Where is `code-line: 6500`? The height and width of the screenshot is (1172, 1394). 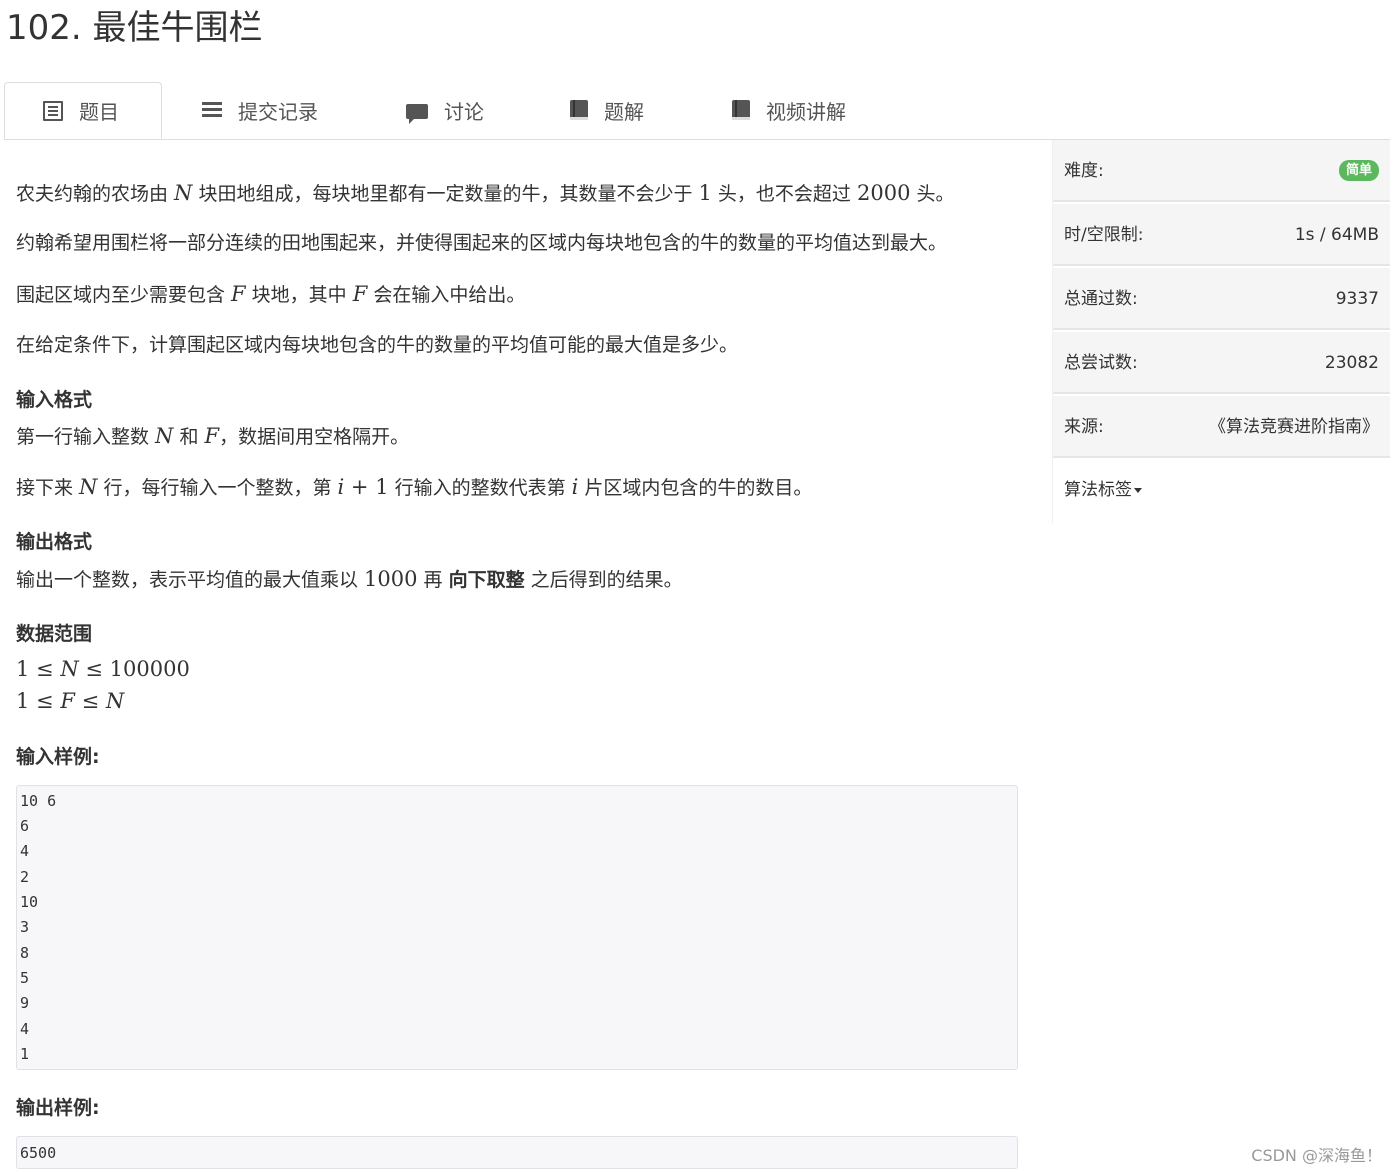 code-line: 6500 is located at coordinates (38, 1153).